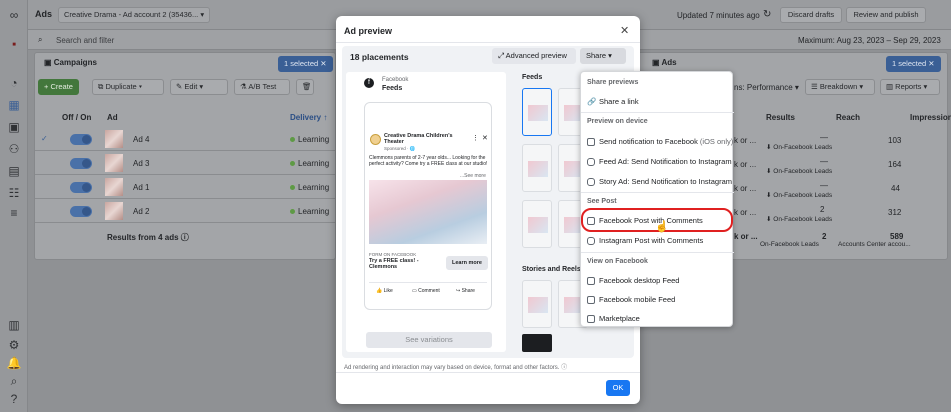  What do you see at coordinates (624, 30) in the screenshot?
I see `close-icon: ✕` at bounding box center [624, 30].